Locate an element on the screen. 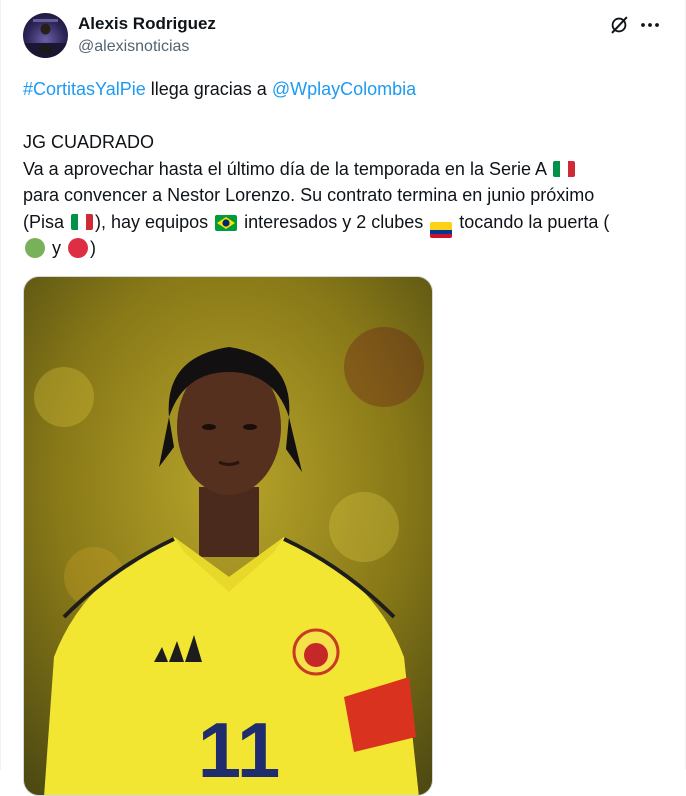  author-name: Alexis Rodriguez is located at coordinates (147, 24).